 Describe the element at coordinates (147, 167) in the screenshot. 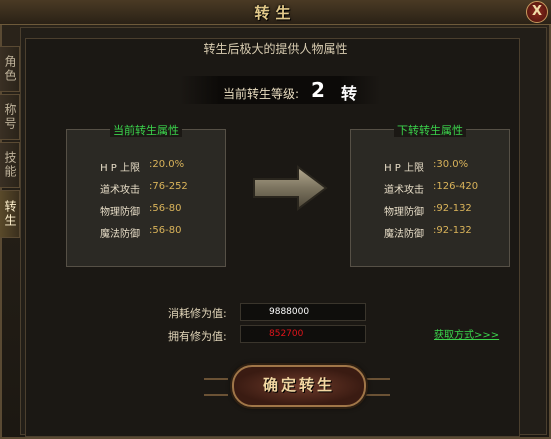

I see `attr-row-hp: H P 上限 :20.0%` at that location.